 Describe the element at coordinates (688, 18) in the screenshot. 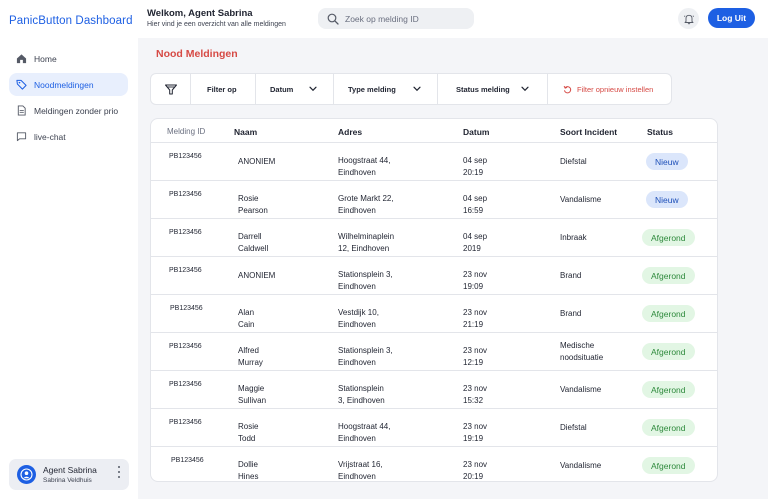

I see `notifications-button` at that location.